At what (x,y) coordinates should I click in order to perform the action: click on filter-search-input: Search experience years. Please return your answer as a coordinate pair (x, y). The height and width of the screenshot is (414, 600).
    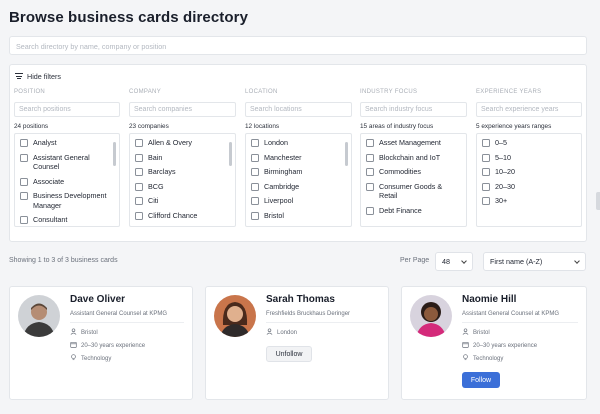
    Looking at the image, I should click on (529, 109).